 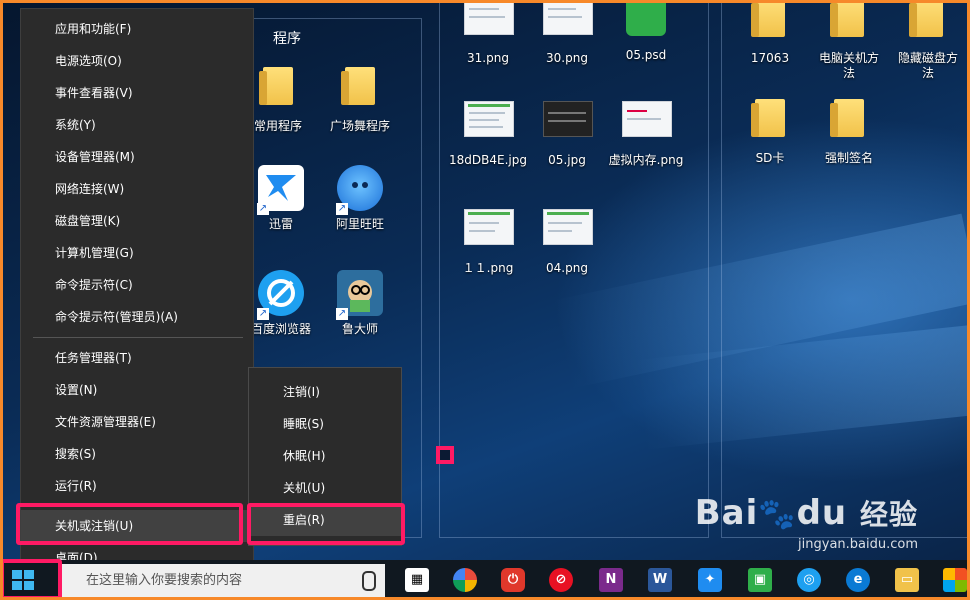 I want to click on desktop-icon-04png: 04.png, so click(x=567, y=239).